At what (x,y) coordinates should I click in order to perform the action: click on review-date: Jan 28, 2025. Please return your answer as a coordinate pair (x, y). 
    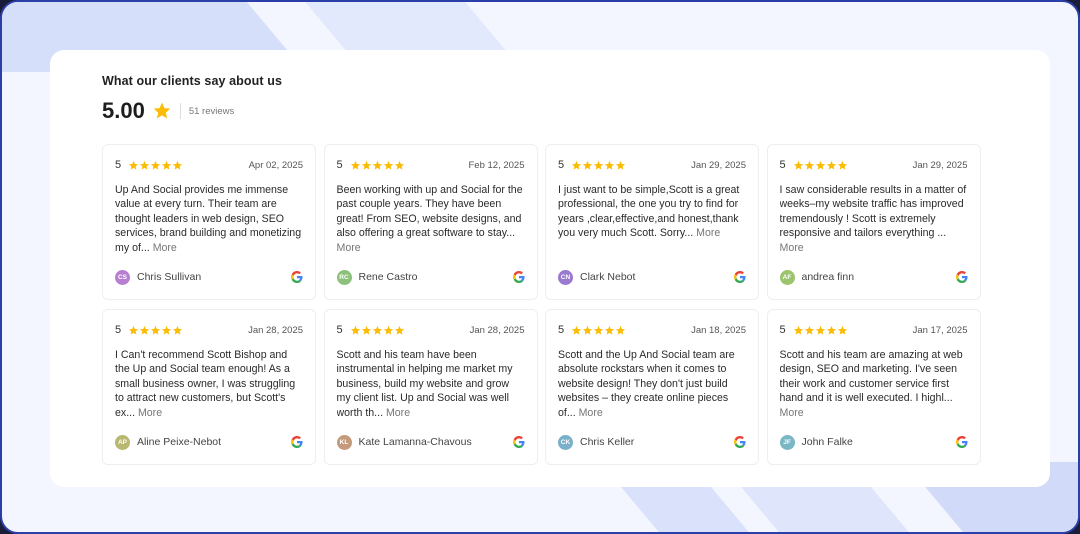
    Looking at the image, I should click on (497, 330).